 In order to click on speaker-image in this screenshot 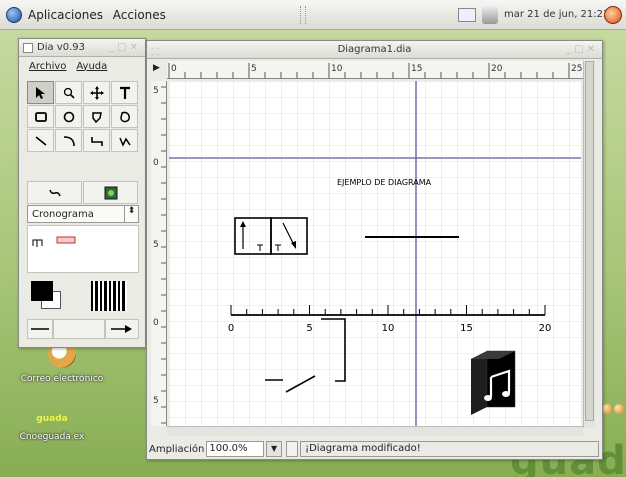, I will do `click(493, 382)`.